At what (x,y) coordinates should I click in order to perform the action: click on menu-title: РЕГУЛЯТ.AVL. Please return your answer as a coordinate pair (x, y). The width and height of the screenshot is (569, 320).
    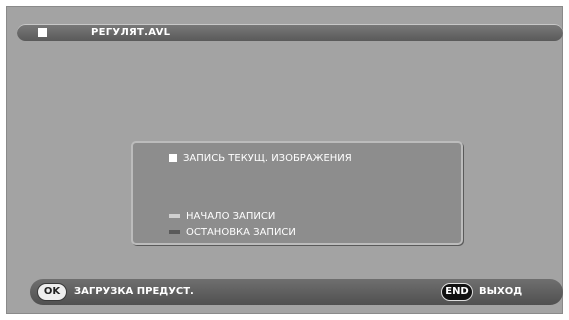
    Looking at the image, I should click on (131, 32).